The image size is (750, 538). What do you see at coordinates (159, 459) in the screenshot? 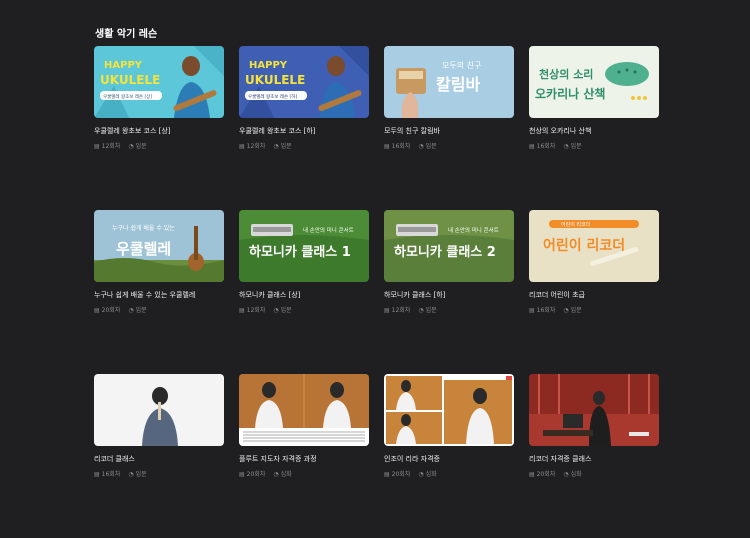
I see `course-title: 리코더 클래스` at bounding box center [159, 459].